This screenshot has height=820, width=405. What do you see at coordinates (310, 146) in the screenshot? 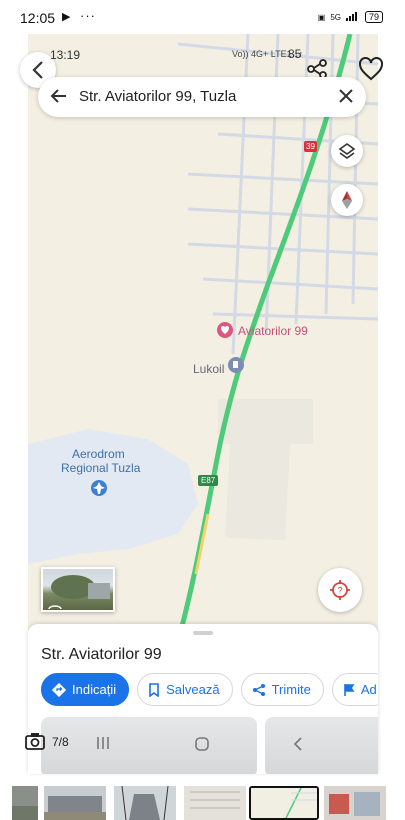
I see `road-badge-39: 39` at bounding box center [310, 146].